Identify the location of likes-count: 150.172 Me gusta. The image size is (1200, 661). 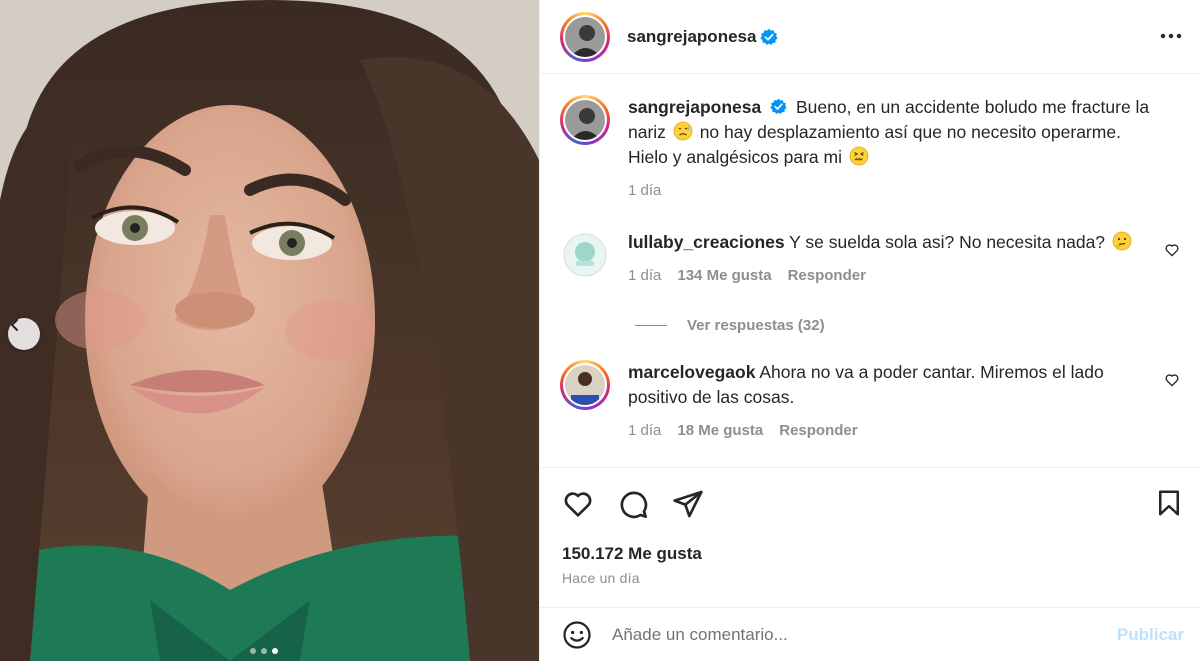
(632, 554).